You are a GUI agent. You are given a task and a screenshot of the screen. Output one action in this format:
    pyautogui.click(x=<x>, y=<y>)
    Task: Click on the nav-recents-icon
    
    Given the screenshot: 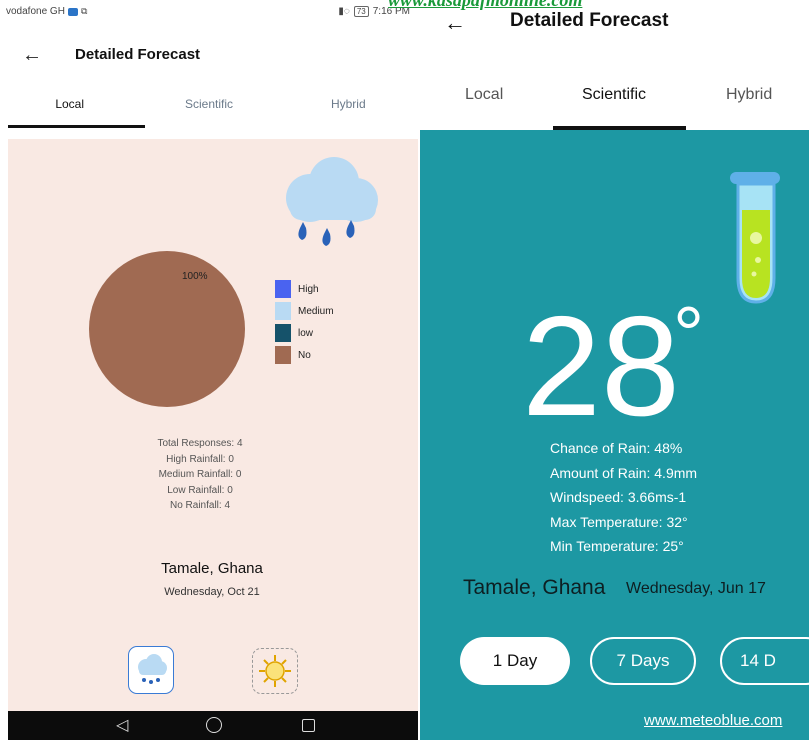 What is the action you would take?
    pyautogui.click(x=308, y=725)
    